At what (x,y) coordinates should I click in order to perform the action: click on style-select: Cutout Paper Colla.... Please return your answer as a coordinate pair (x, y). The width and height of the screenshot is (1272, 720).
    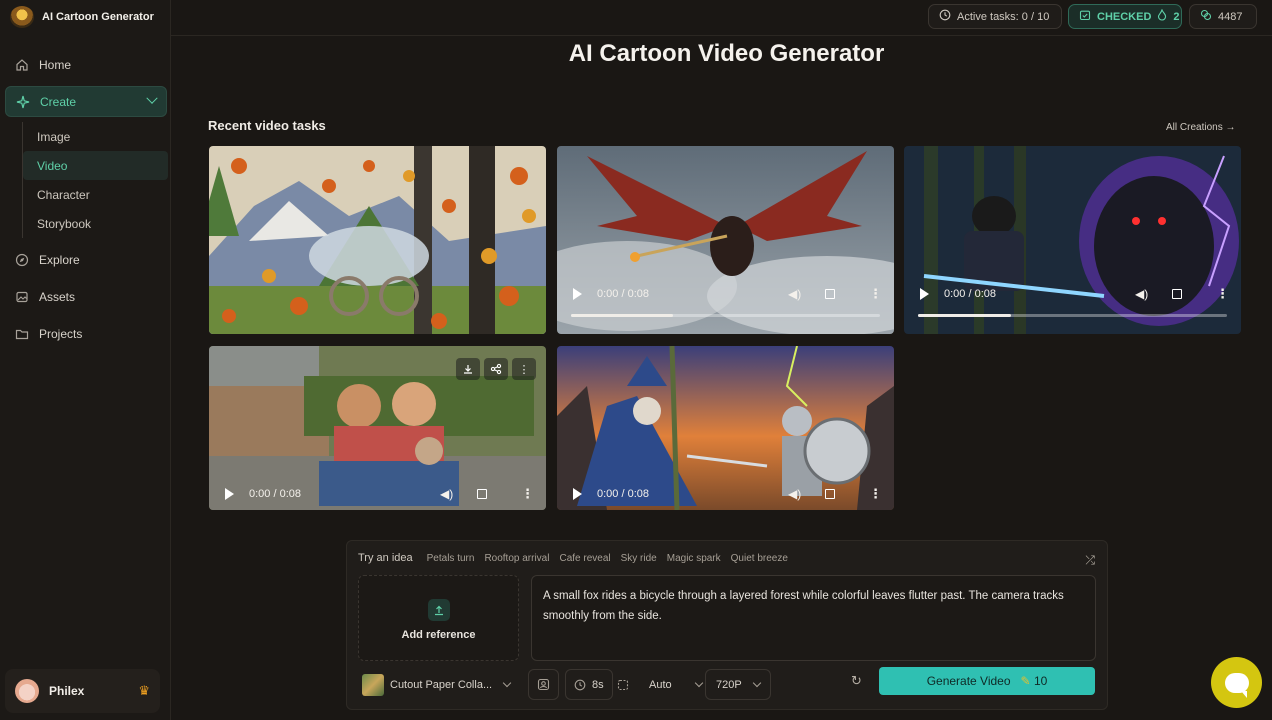
    Looking at the image, I should click on (437, 684).